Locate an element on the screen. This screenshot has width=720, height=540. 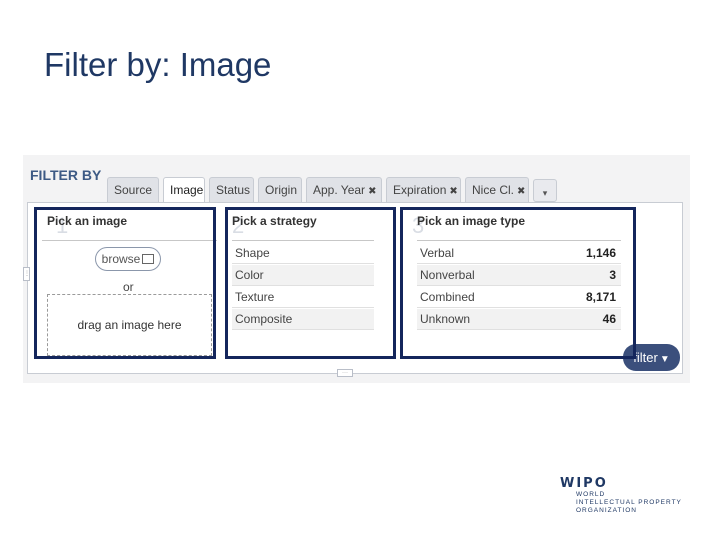
tab-label: Origin is located at coordinates (281, 190).